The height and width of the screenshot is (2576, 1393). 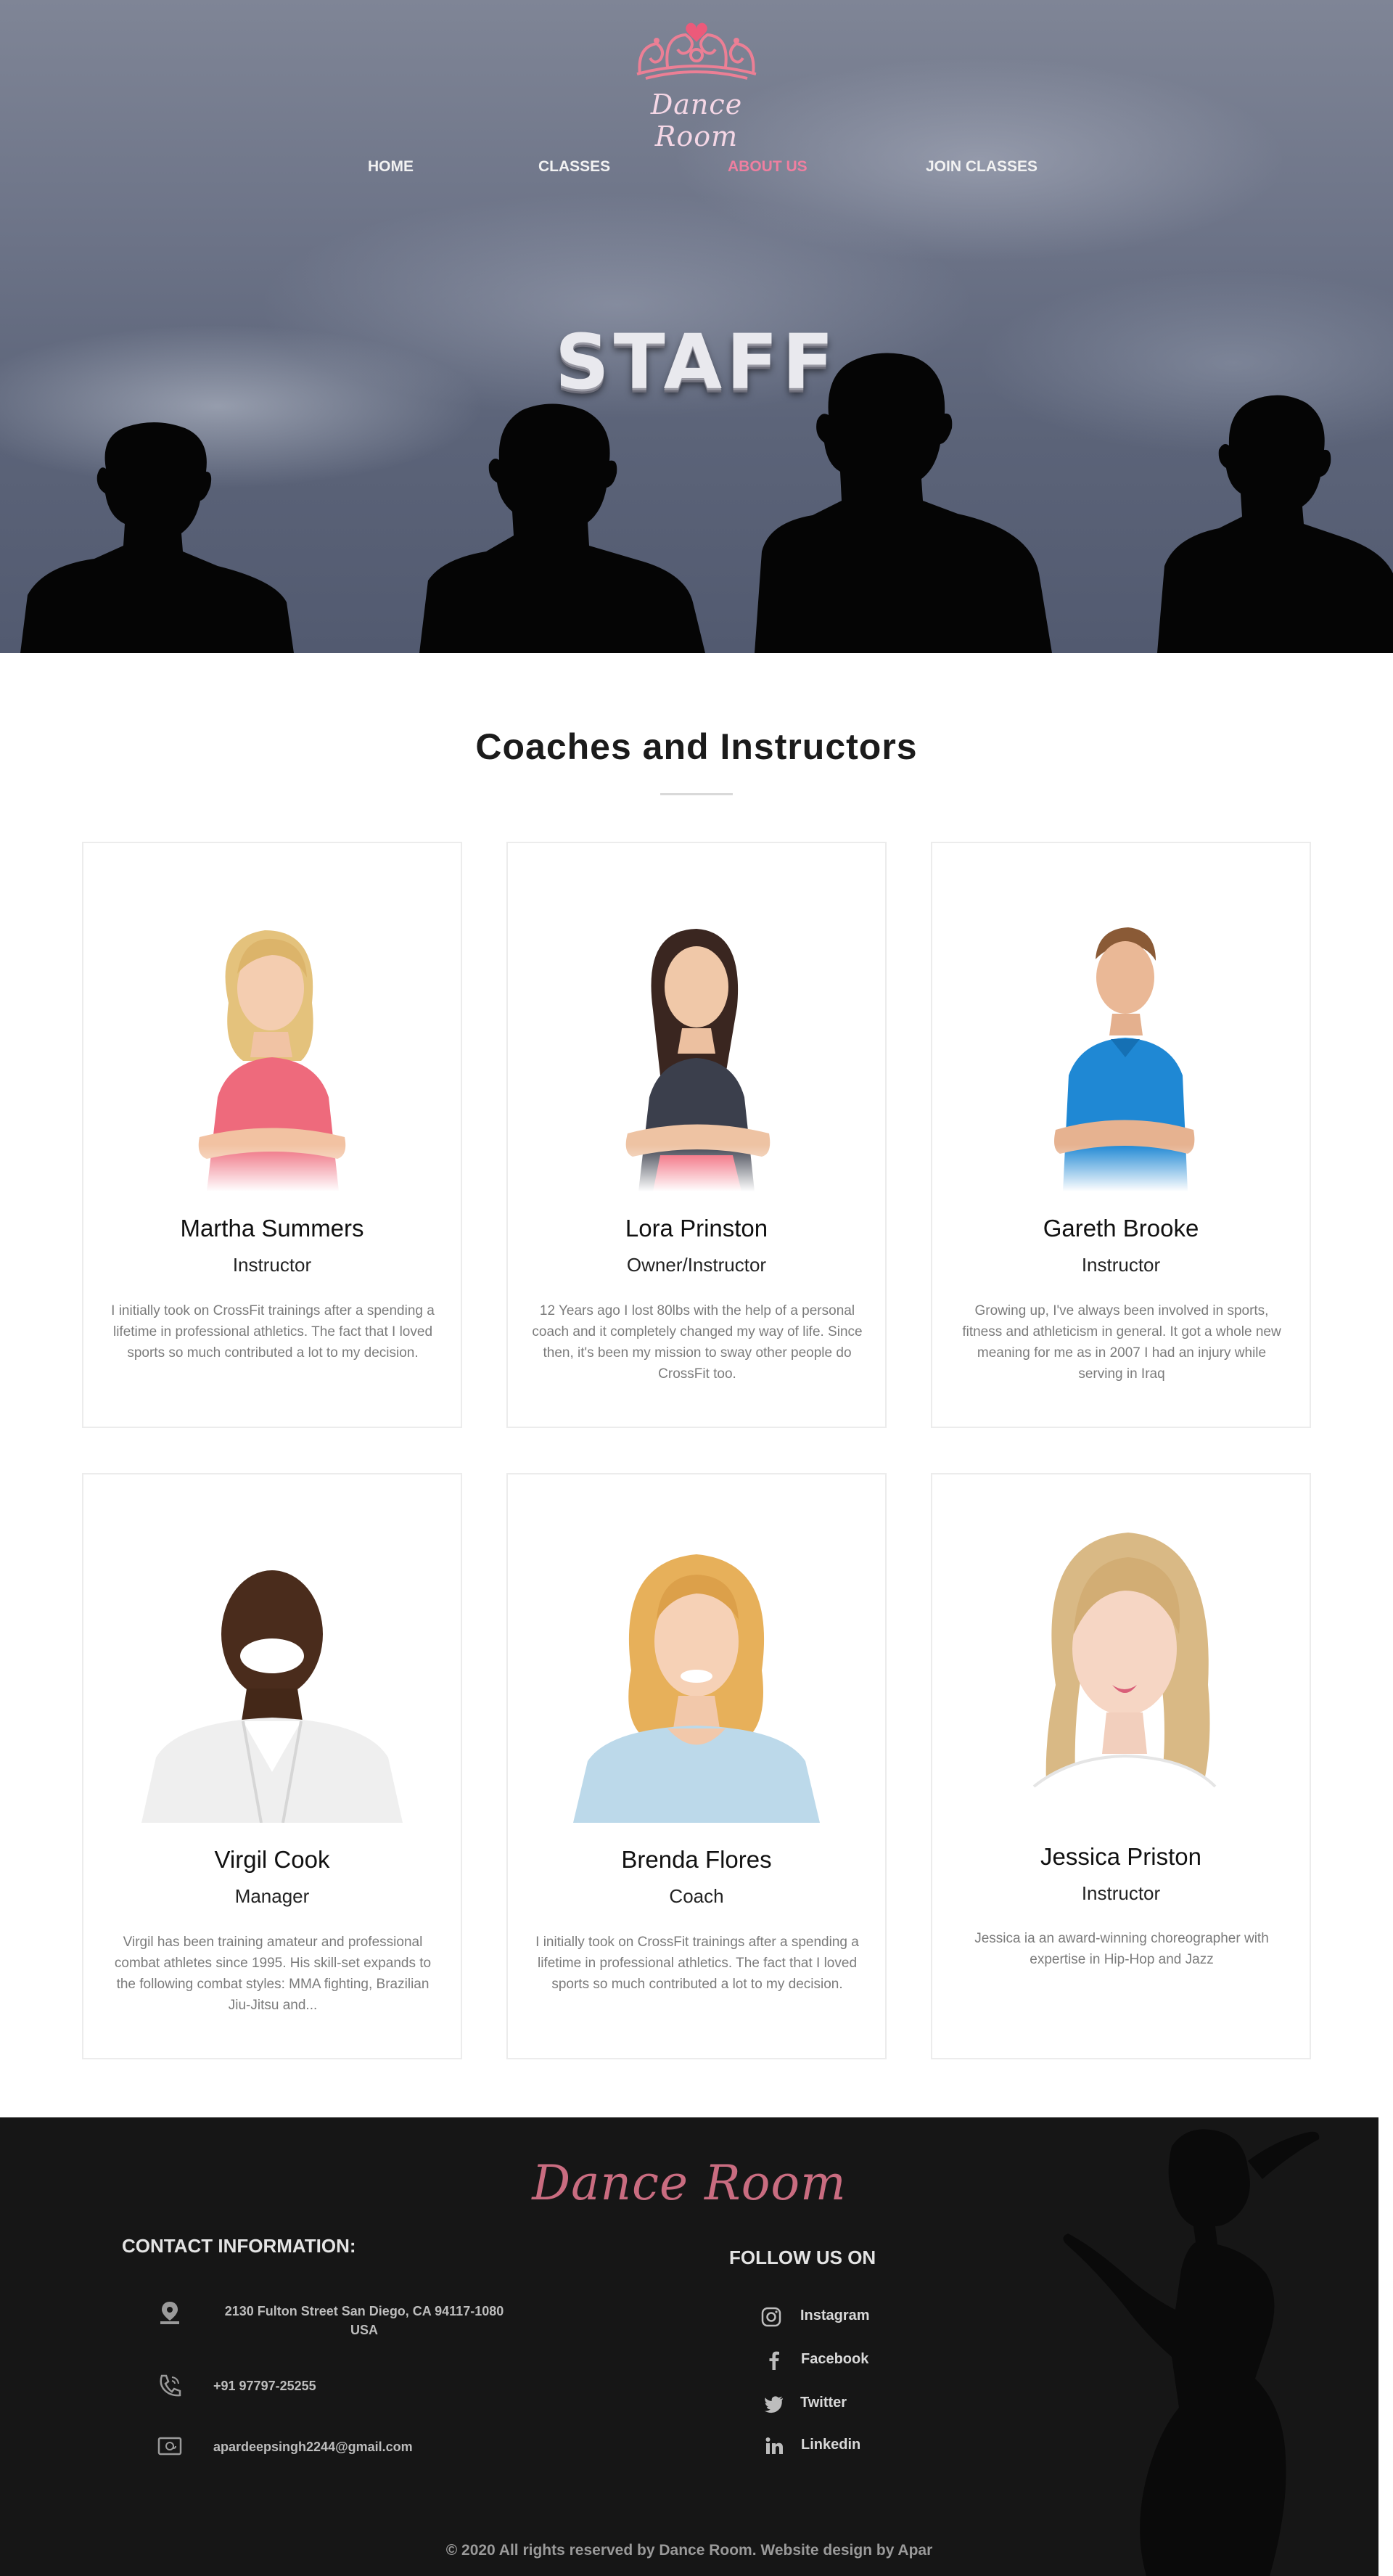 What do you see at coordinates (696, 51) in the screenshot?
I see `crown-icon` at bounding box center [696, 51].